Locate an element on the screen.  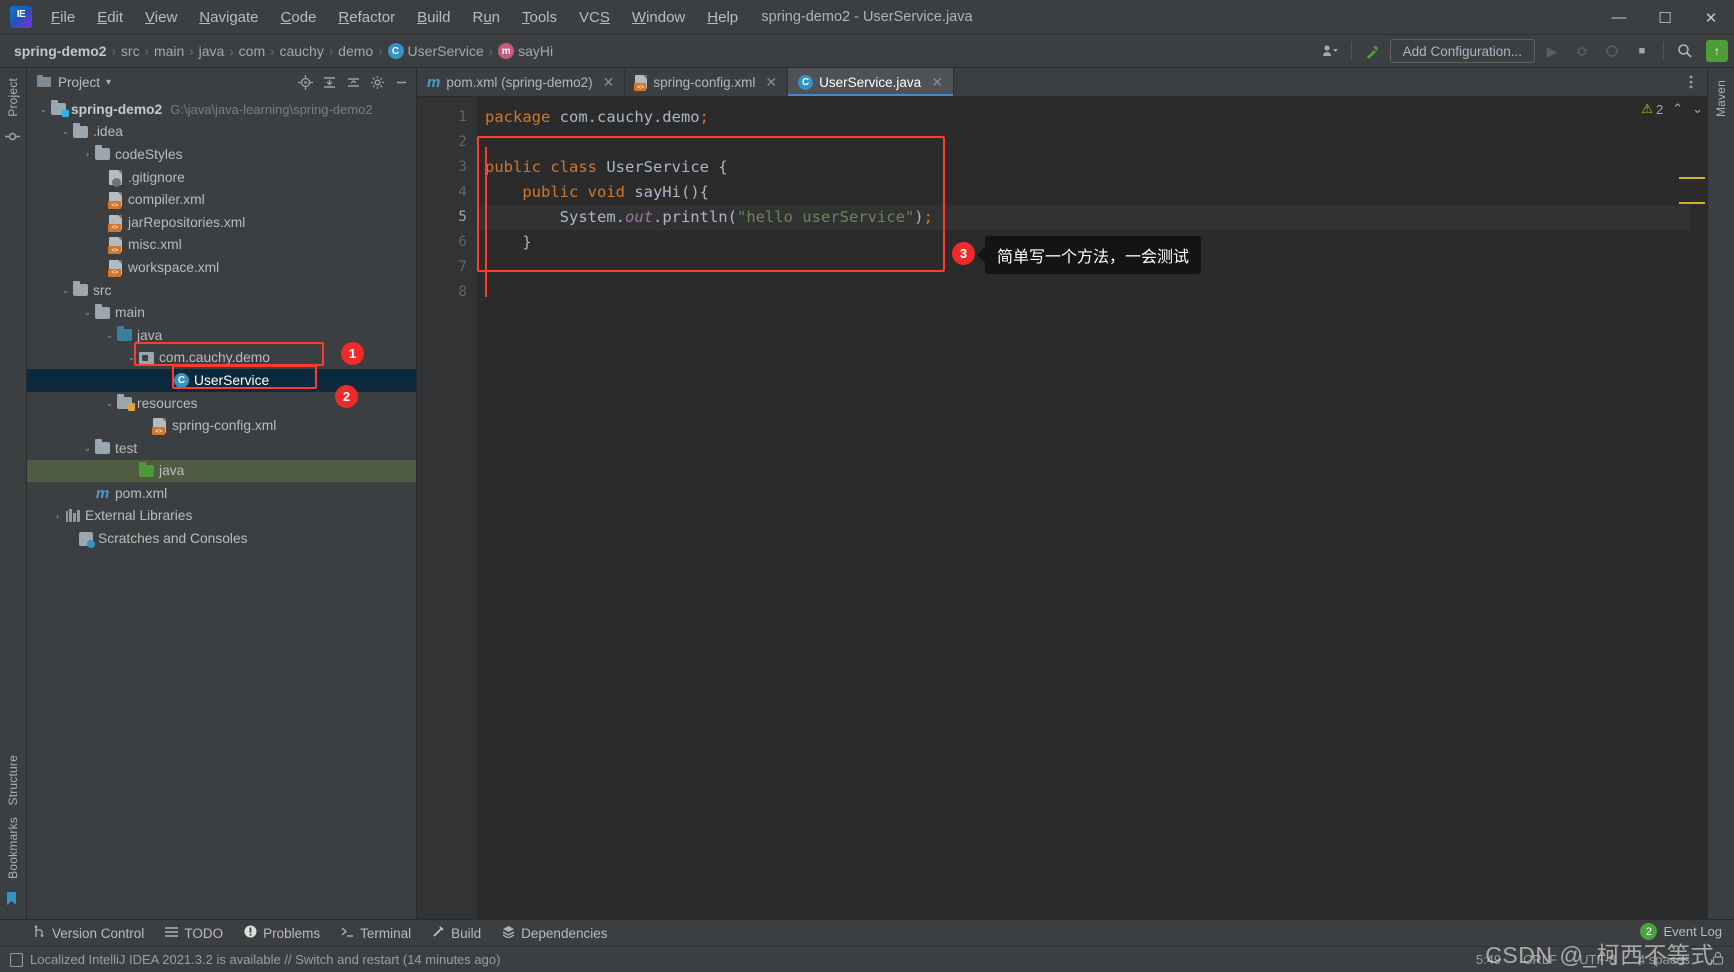
tree-row-java-test: java is located at coordinates (221, 471).